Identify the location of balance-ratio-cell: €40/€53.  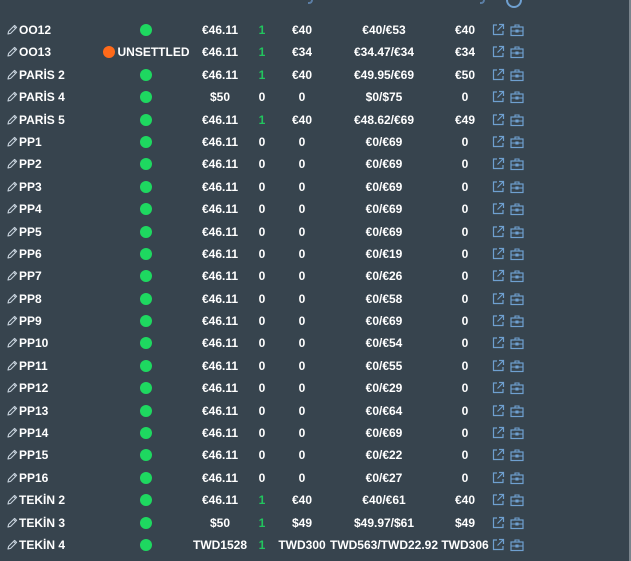
(384, 30).